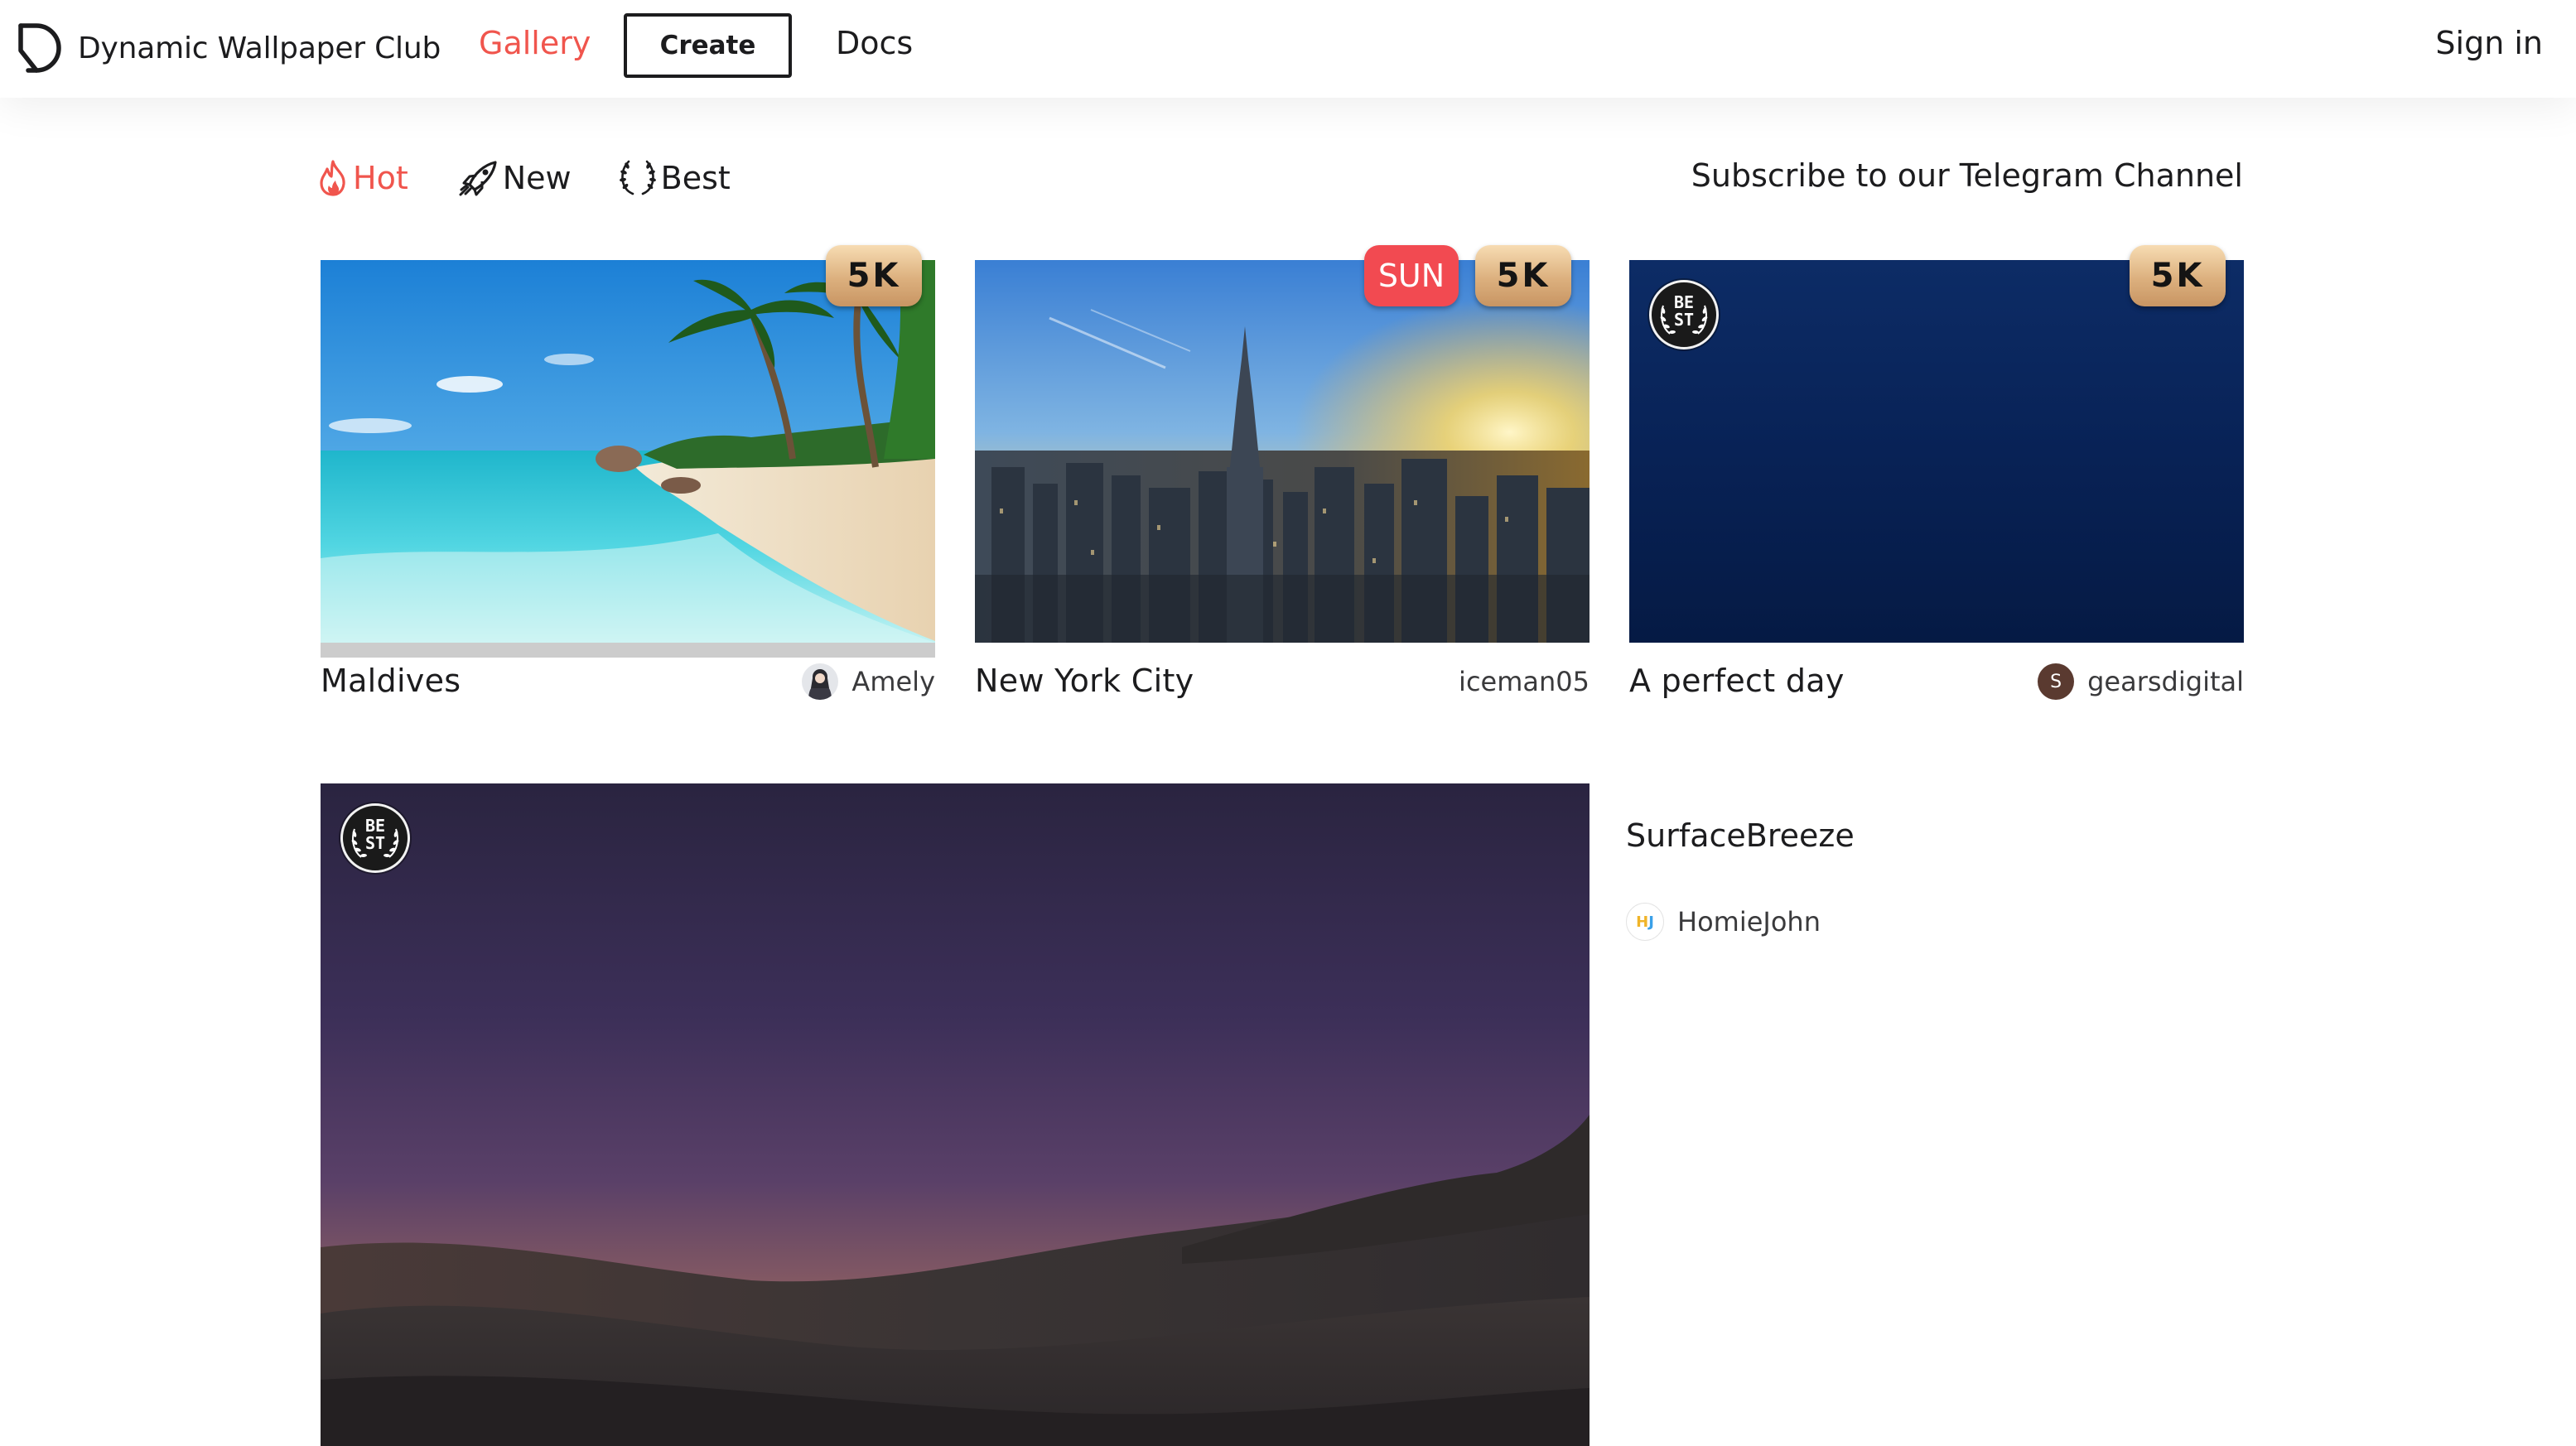  I want to click on sign-in-link: Sign in, so click(2489, 43).